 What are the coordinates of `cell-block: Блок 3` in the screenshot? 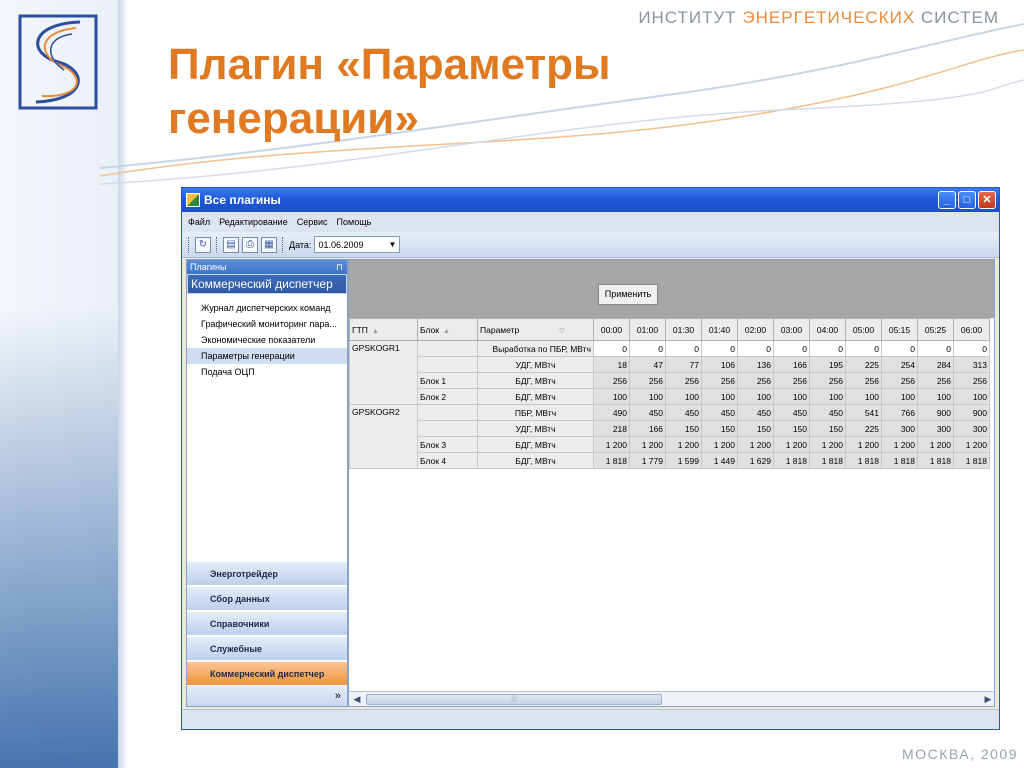 It's located at (447, 444).